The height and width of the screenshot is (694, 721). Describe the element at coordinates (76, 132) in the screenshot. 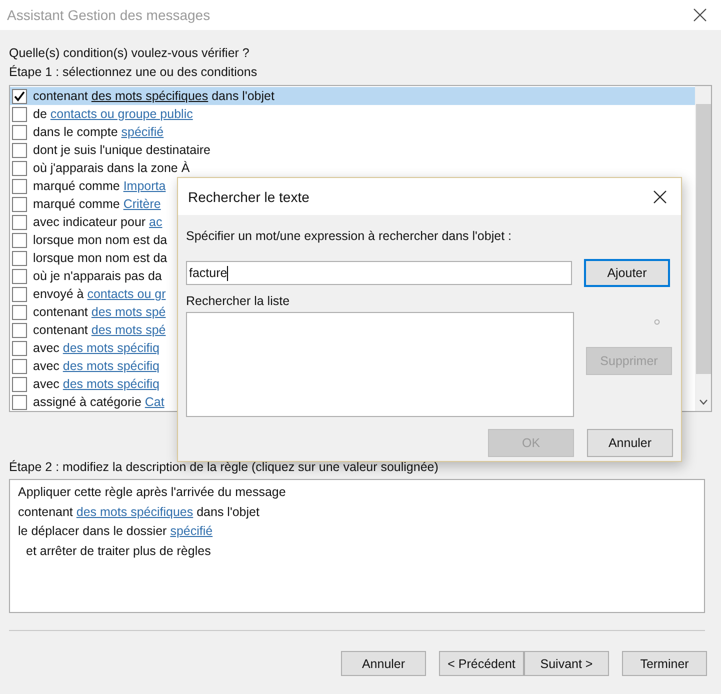

I see `condition-text: dans le compte` at that location.